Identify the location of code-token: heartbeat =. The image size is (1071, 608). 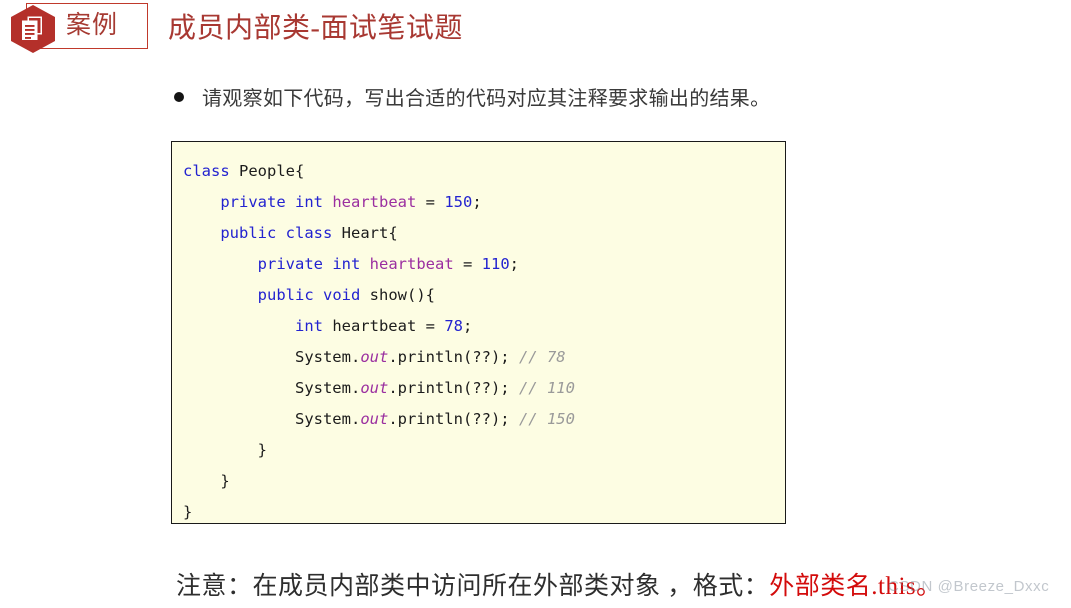
(383, 326).